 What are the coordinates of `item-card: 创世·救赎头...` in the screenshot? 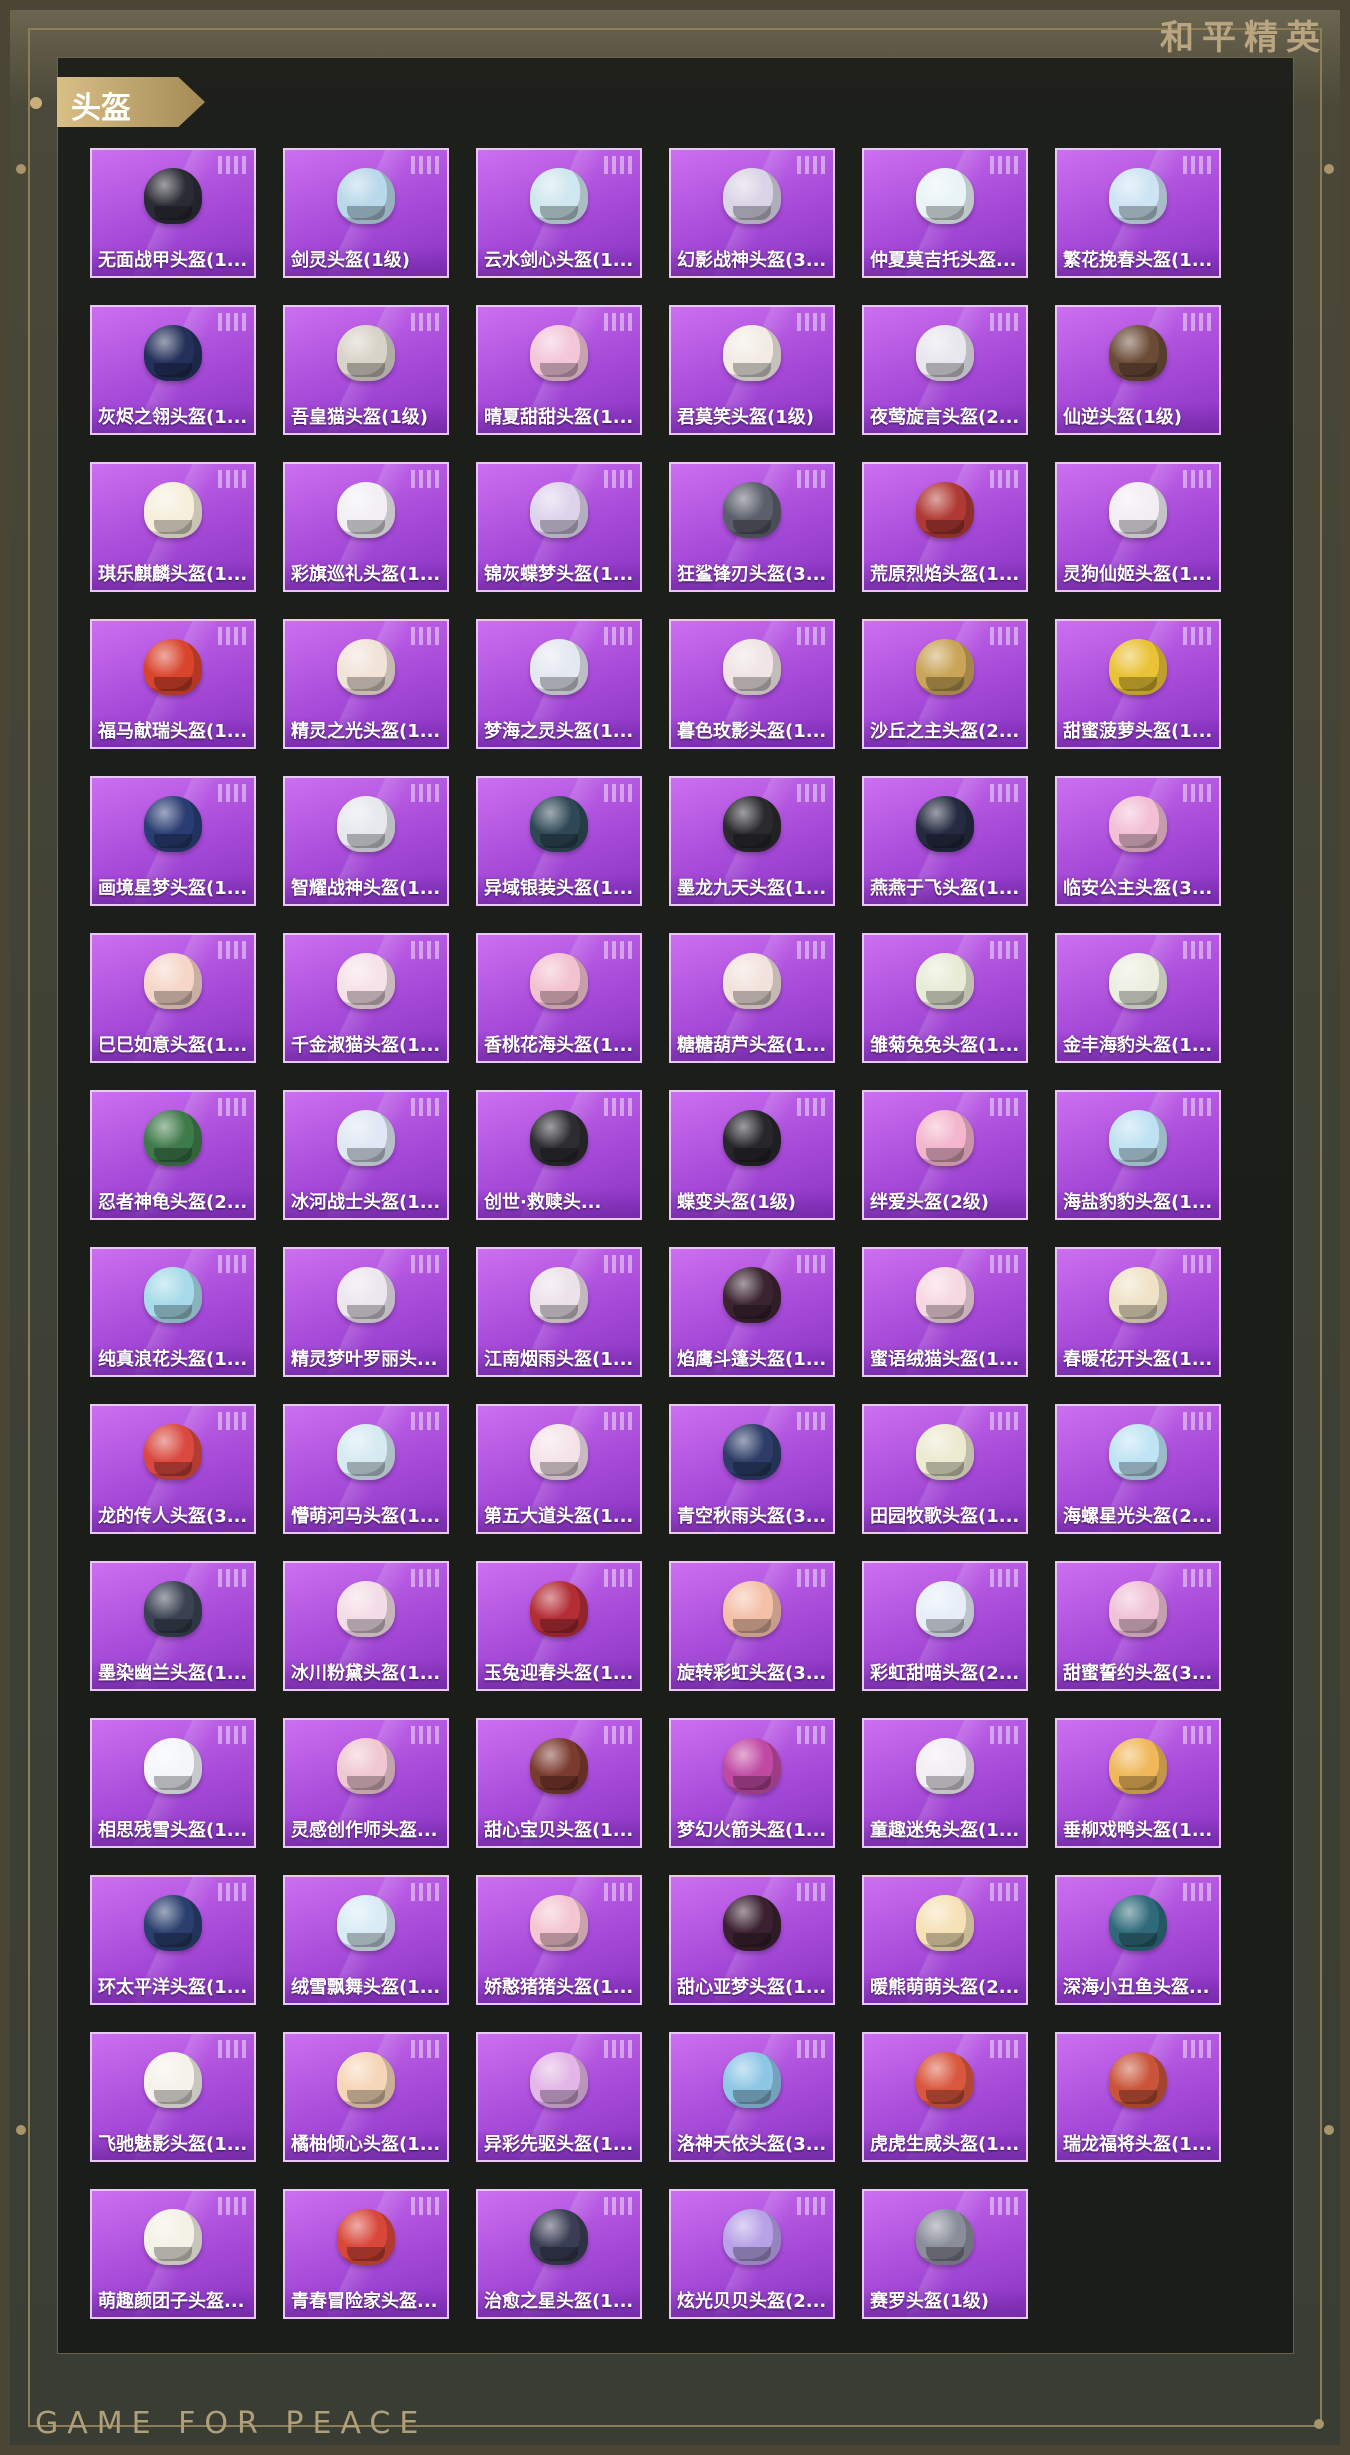 It's located at (559, 1155).